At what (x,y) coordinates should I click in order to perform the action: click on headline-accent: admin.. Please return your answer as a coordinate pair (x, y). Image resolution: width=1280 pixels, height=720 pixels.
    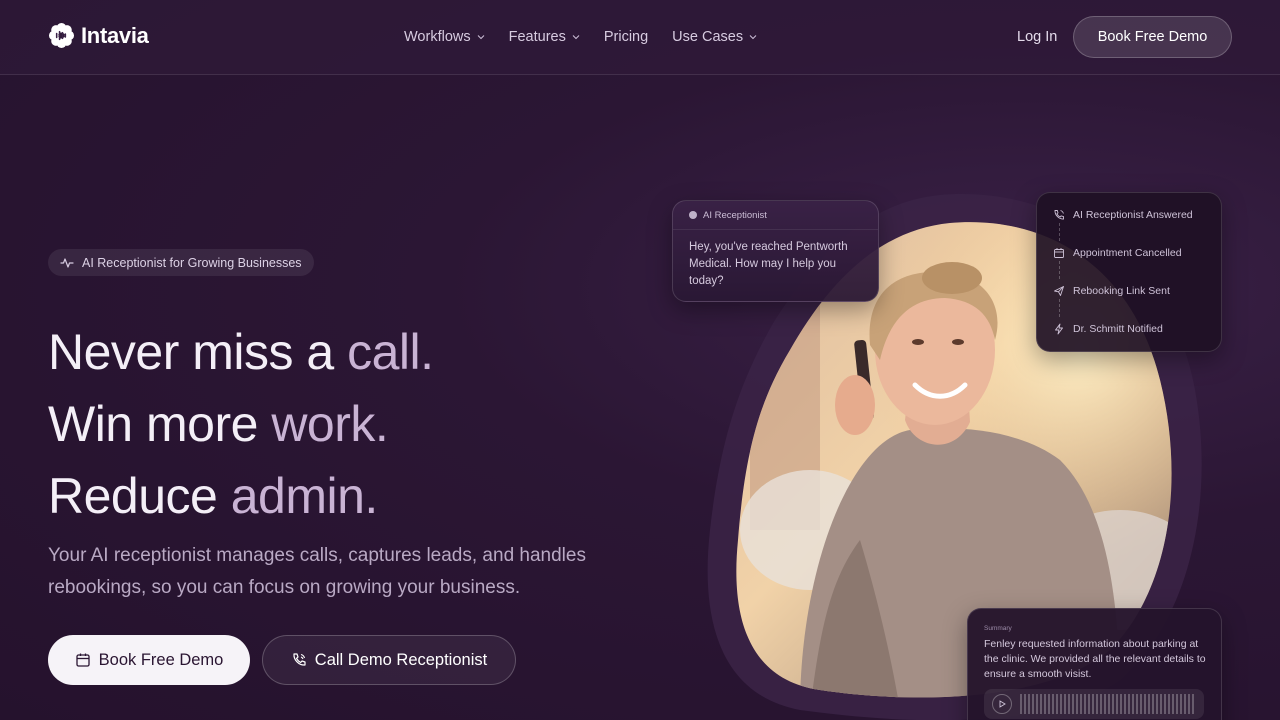
    Looking at the image, I should click on (304, 496).